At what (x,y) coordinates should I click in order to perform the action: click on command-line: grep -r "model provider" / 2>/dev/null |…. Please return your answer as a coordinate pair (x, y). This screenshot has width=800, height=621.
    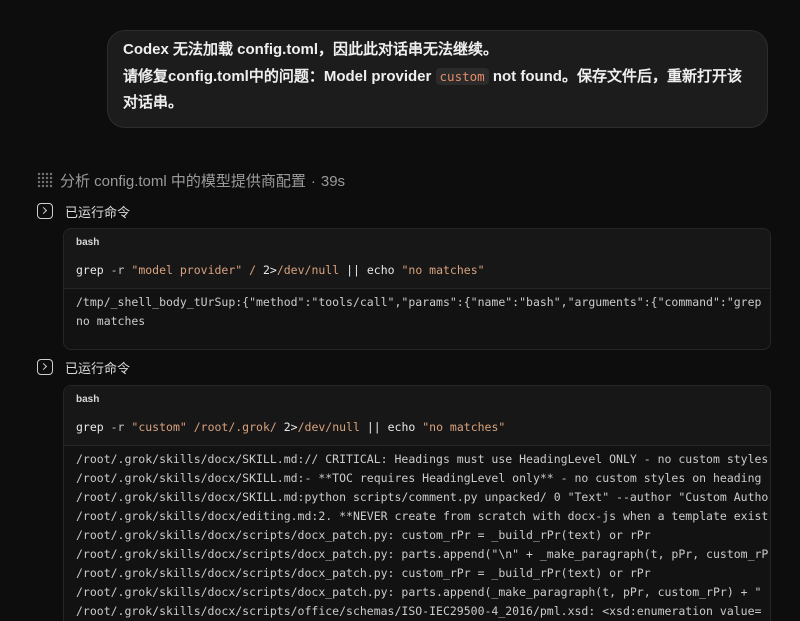
    Looking at the image, I should click on (417, 270).